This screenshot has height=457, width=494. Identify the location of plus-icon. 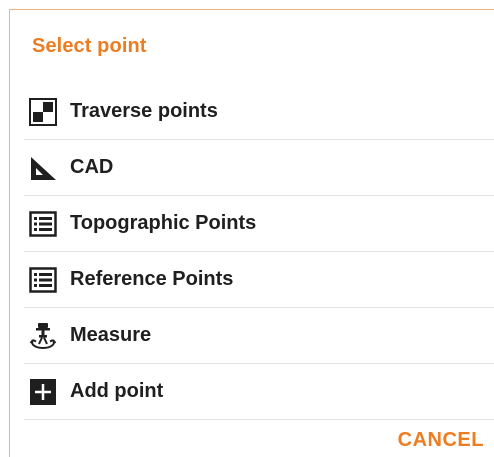
(43, 392).